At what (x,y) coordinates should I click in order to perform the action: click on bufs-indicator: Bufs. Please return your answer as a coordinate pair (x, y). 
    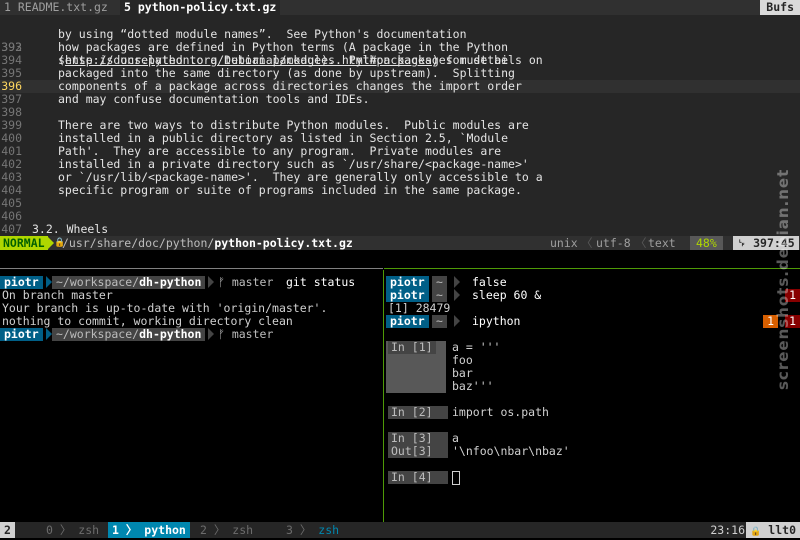
    Looking at the image, I should click on (780, 7).